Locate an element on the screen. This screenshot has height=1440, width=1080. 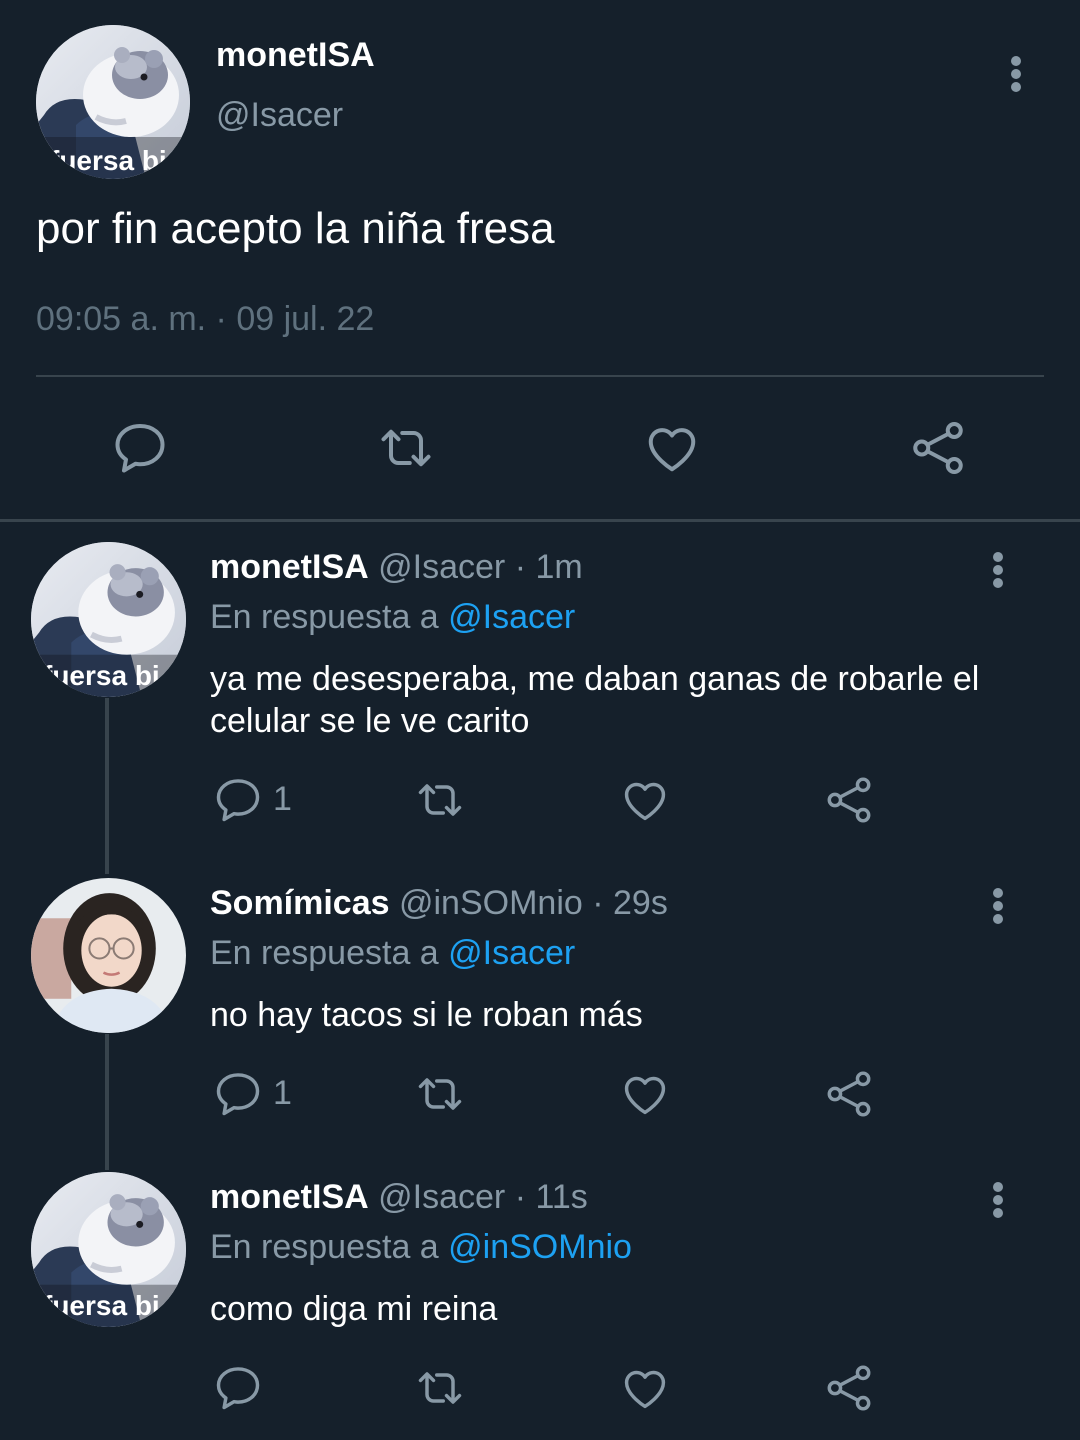
reply-header: monetISA @Isacer · 1m is located at coordinates (396, 567).